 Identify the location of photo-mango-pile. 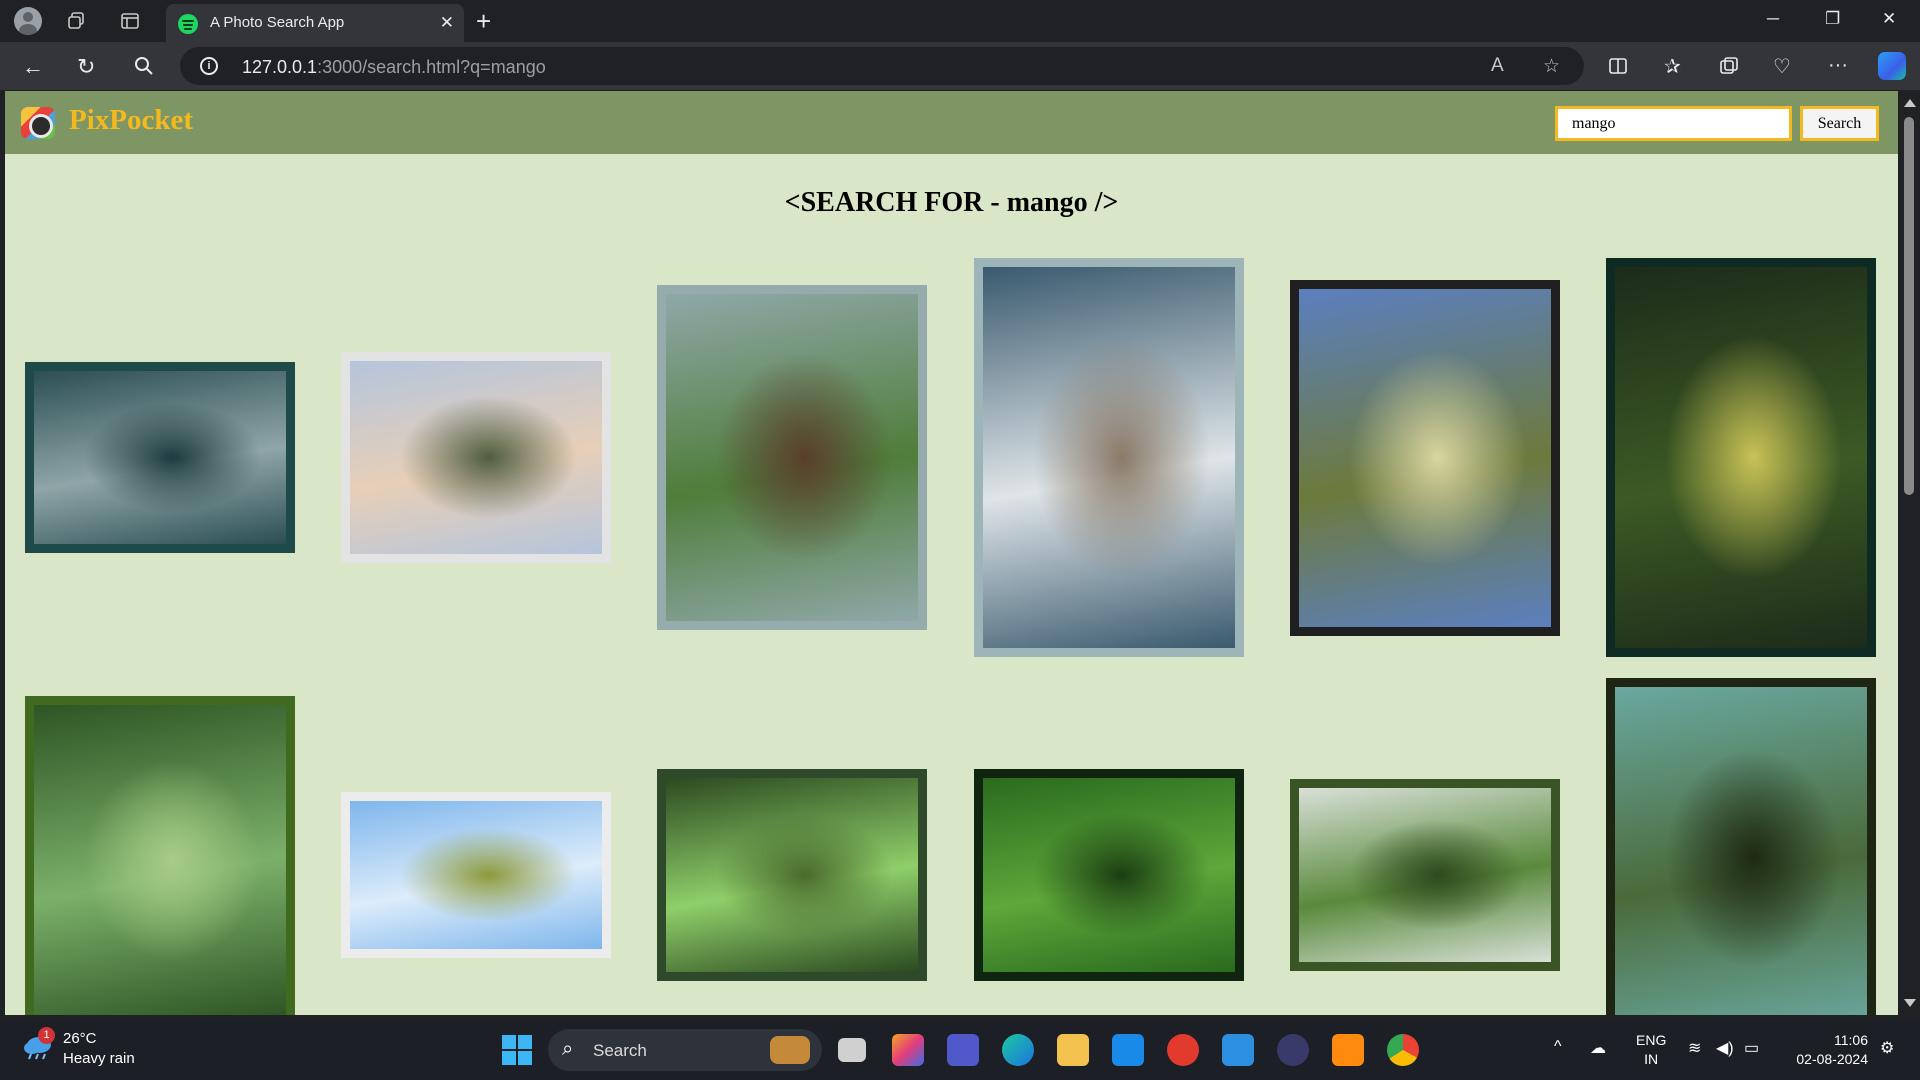
(1109, 875).